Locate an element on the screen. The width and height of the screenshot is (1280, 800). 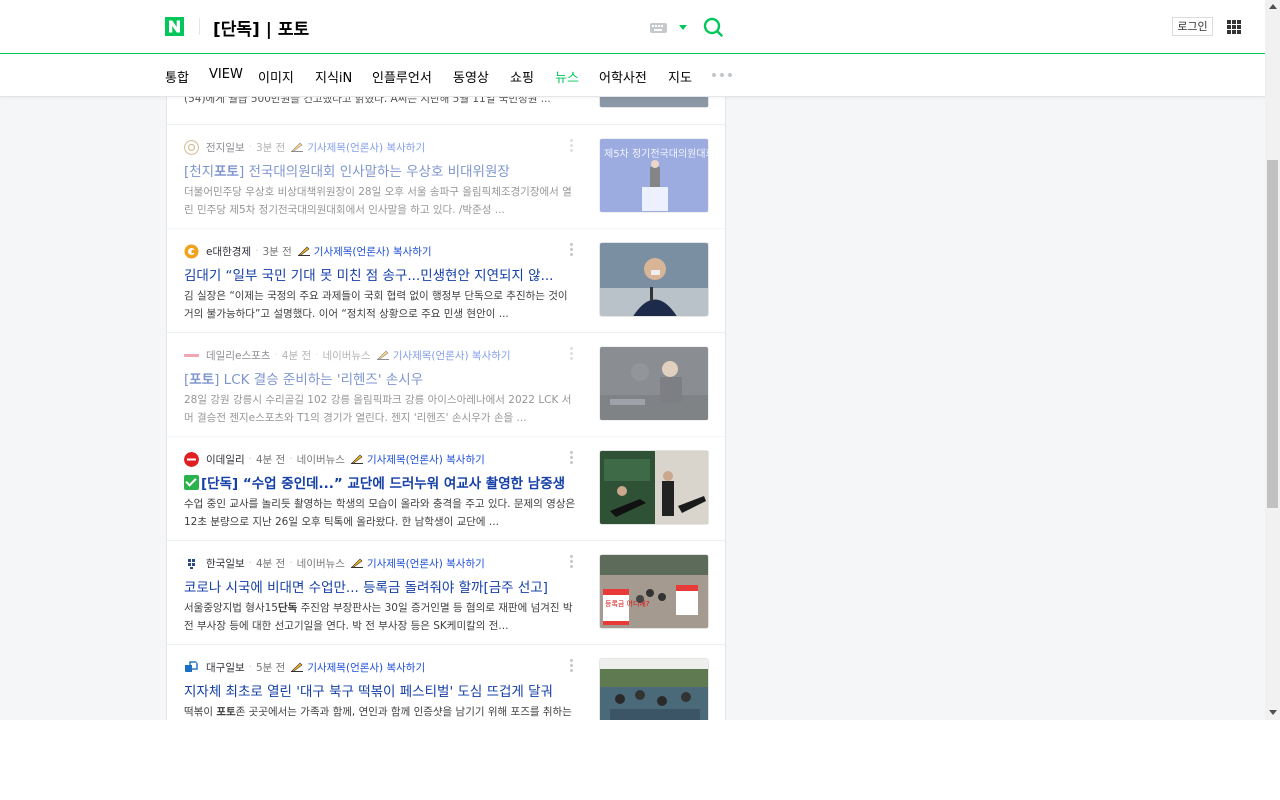
article-meta: 이데일리 · 4분 전 · 네이버뉴스 기사제목(언론사) 복사하기 is located at coordinates (334, 459).